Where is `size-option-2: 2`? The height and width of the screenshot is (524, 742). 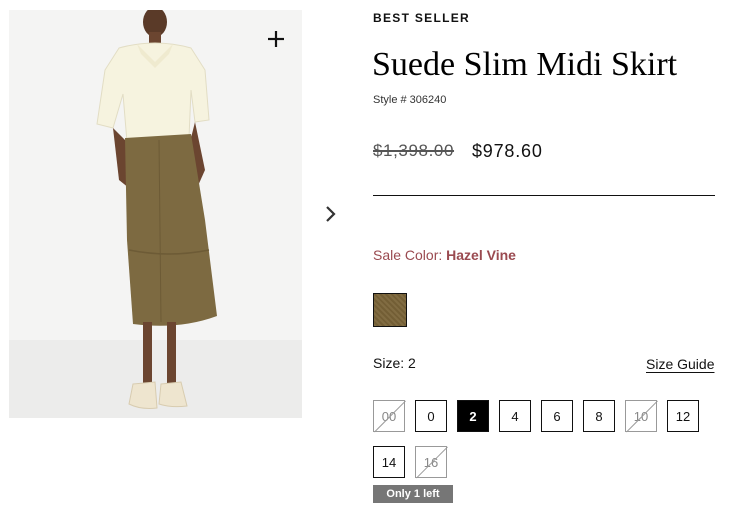
size-option-2: 2 is located at coordinates (473, 416).